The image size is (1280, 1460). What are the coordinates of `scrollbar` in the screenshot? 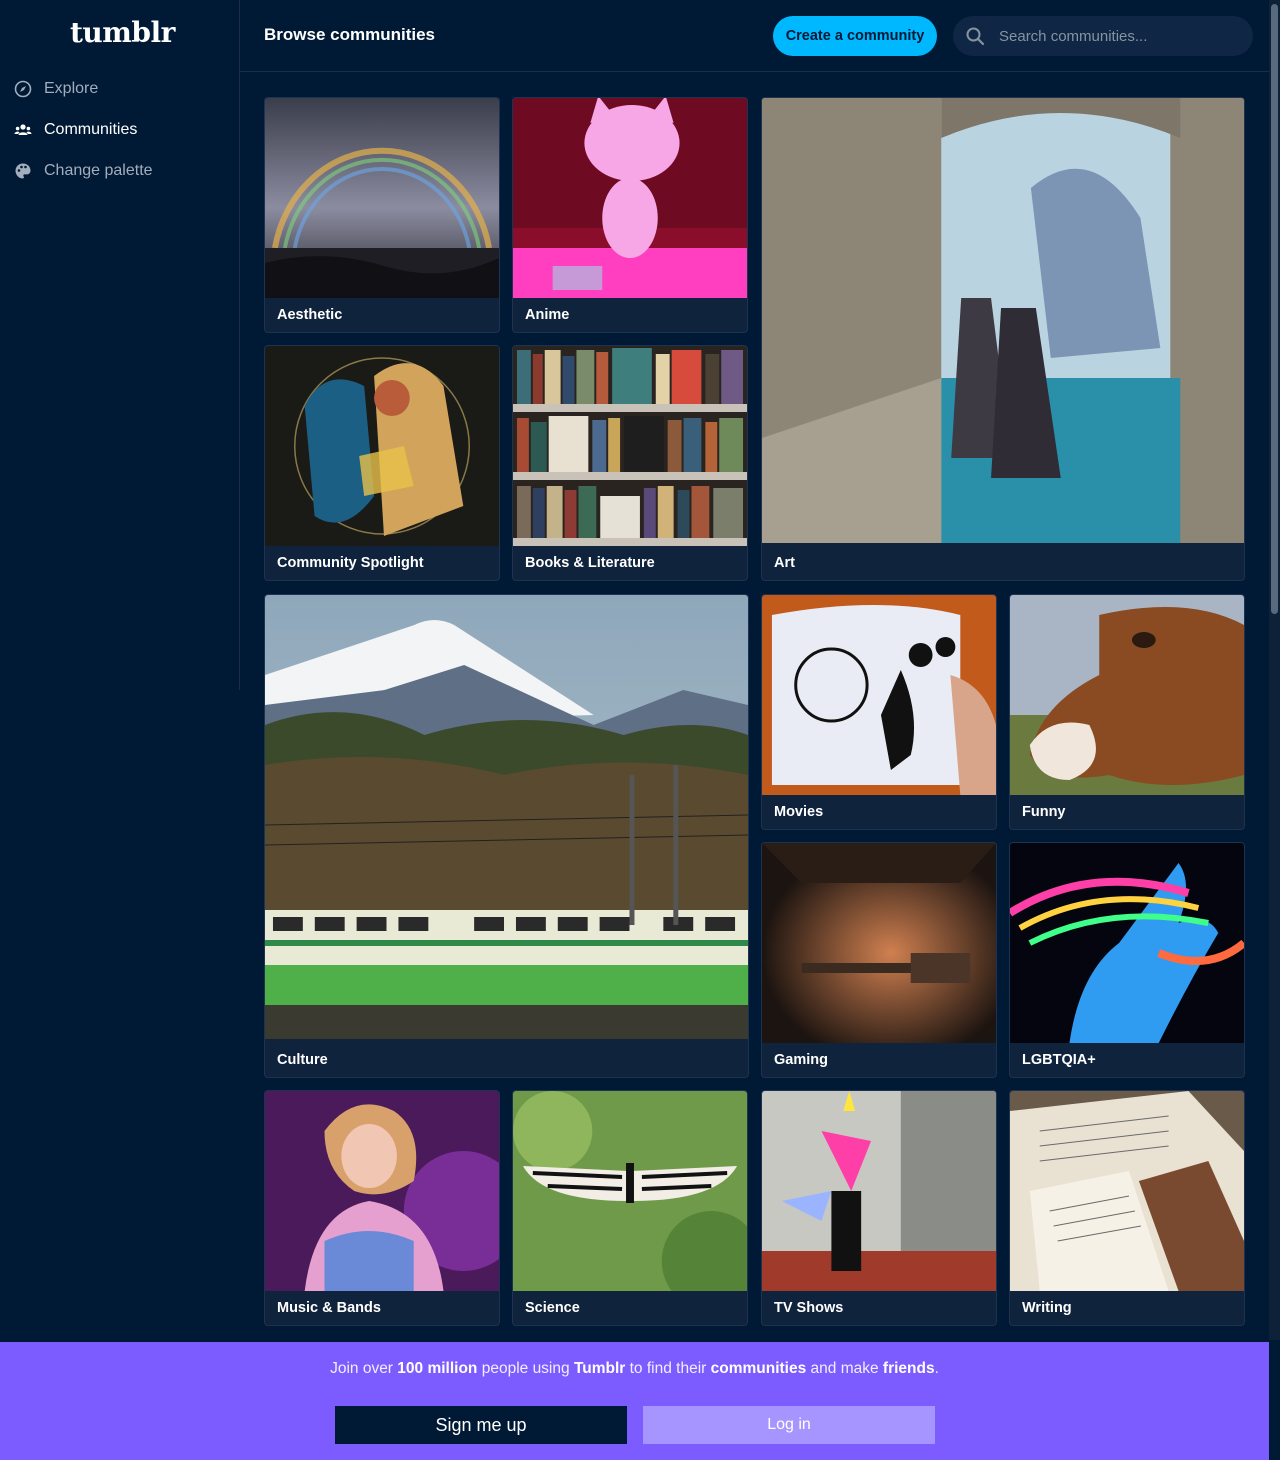 It's located at (1274, 670).